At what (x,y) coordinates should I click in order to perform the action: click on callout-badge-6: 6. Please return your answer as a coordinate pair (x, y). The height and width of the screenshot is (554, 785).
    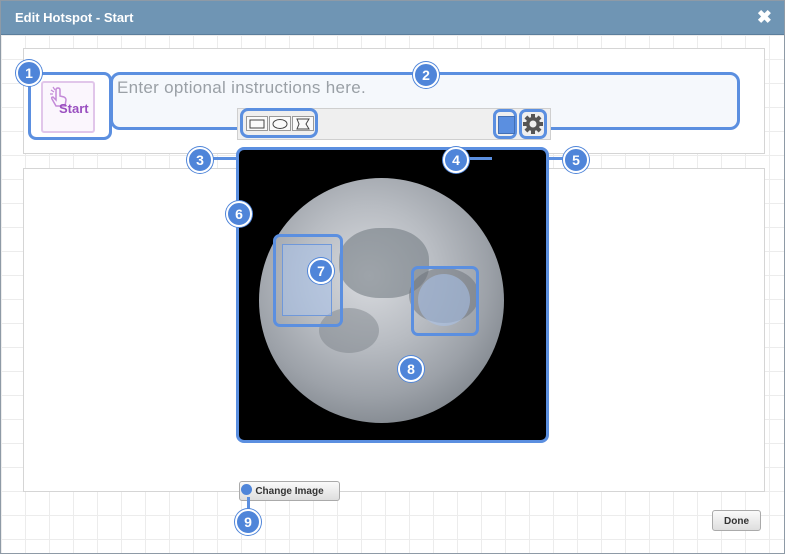
    Looking at the image, I should click on (239, 214).